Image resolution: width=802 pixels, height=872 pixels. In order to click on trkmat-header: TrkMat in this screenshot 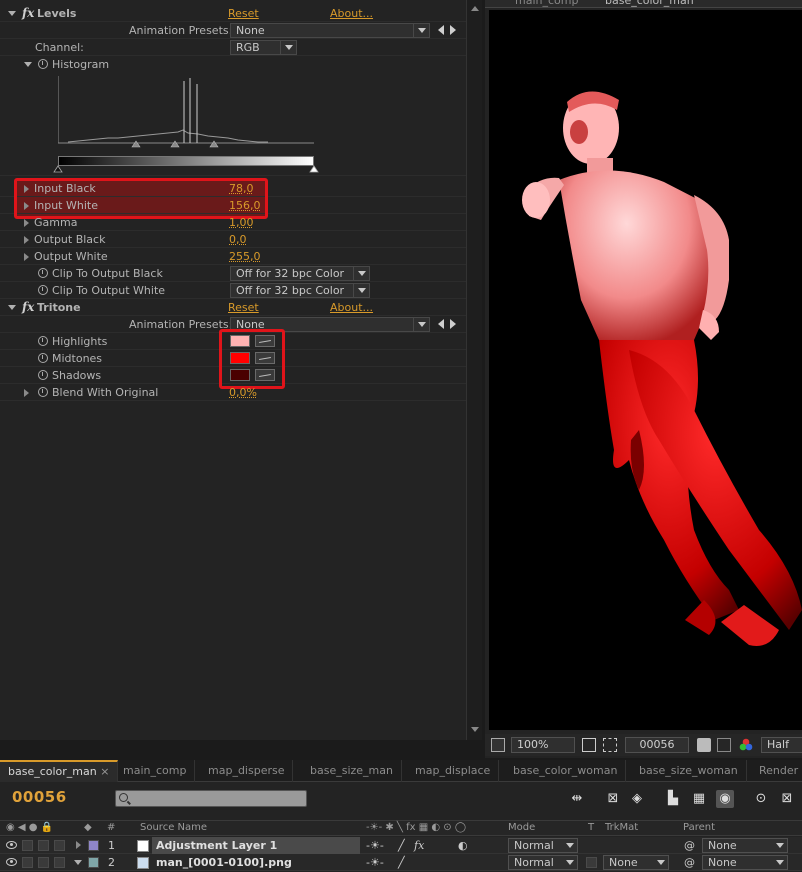, I will do `click(621, 827)`.